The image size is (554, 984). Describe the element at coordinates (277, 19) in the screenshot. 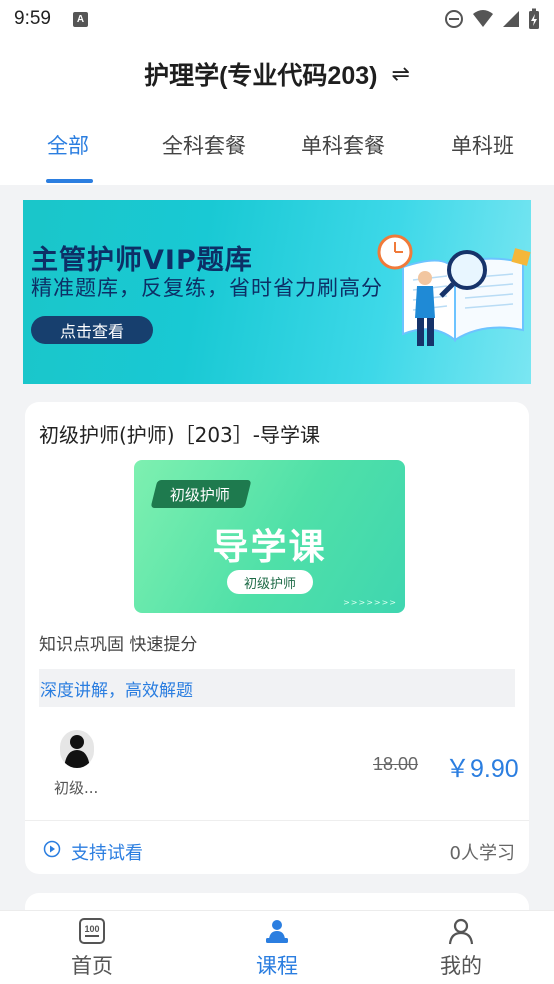

I see `status-bar: 9:59 A` at that location.